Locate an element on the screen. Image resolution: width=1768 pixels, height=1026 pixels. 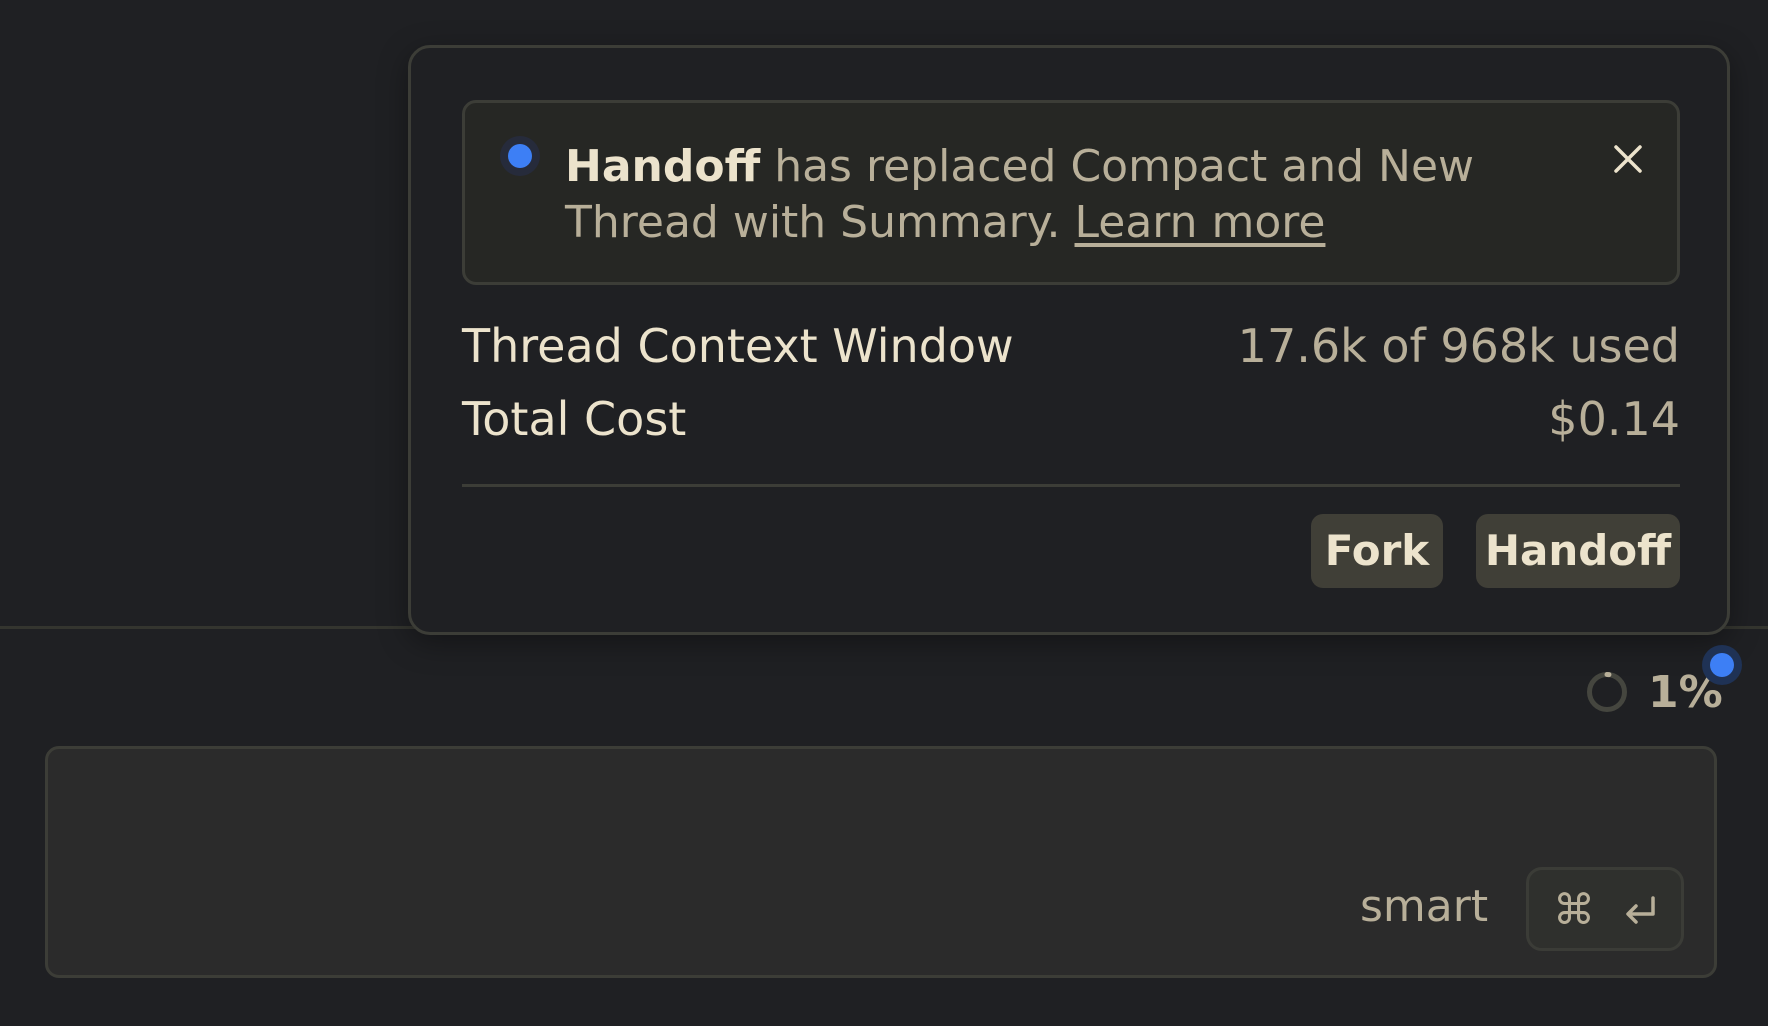
notification-dot-icon is located at coordinates (1722, 665).